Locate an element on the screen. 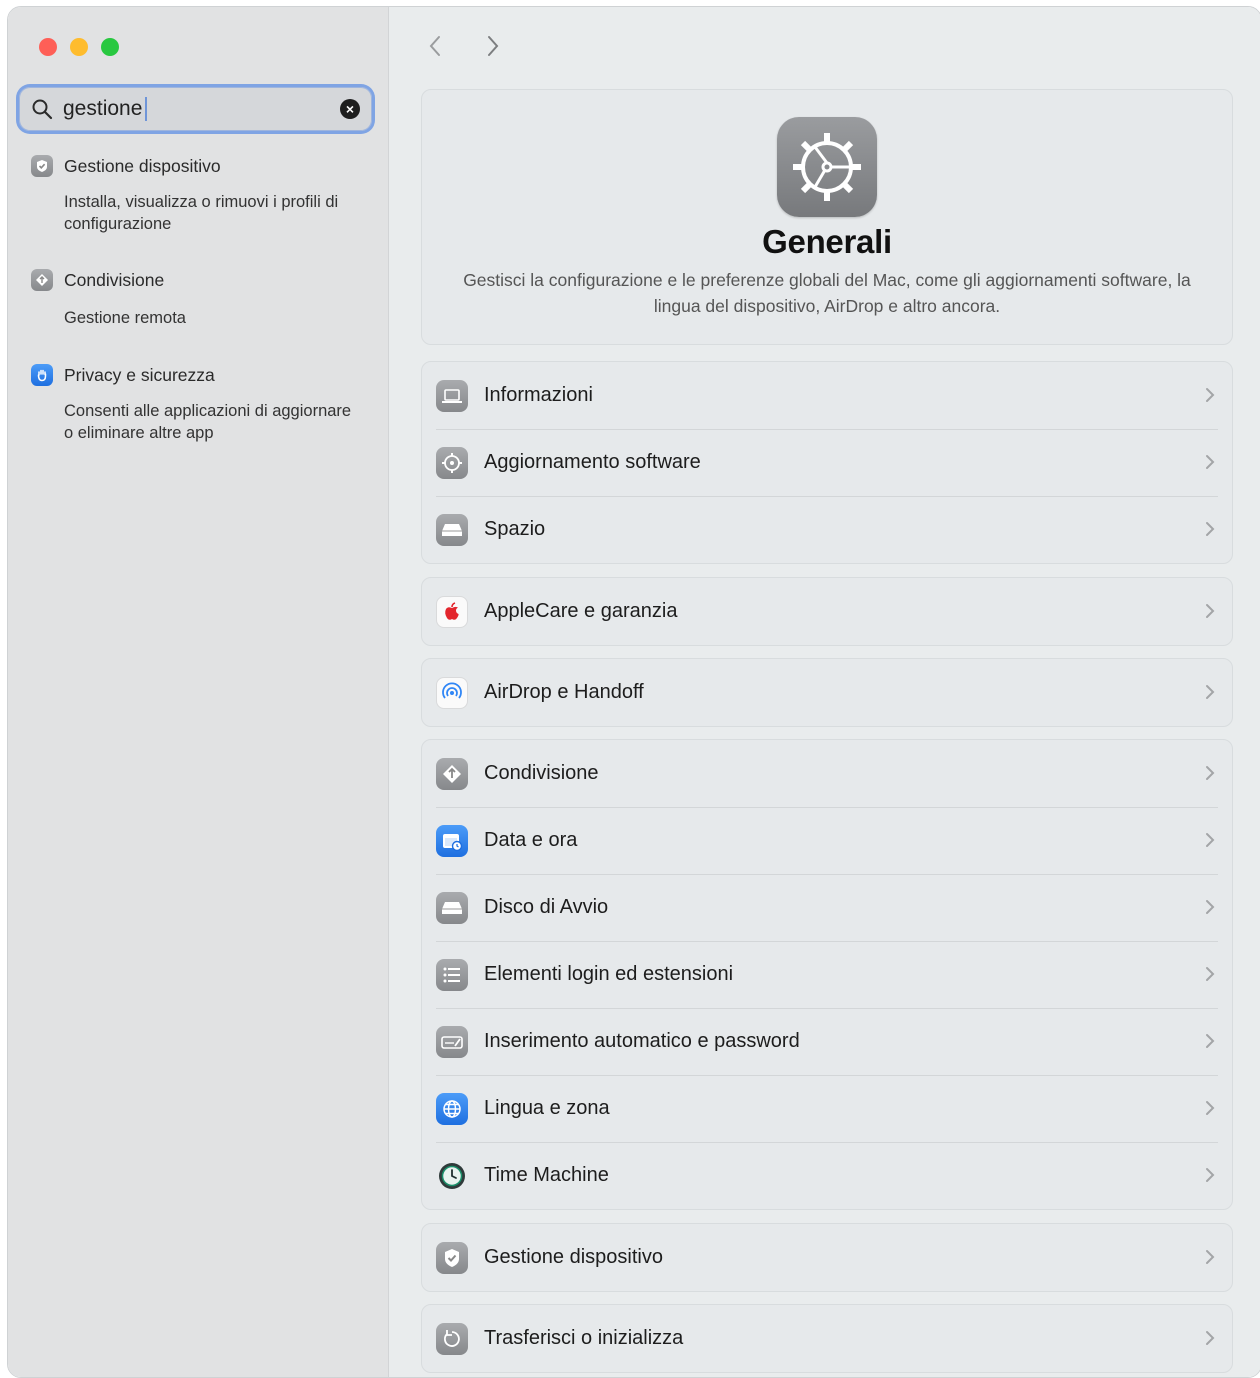 The height and width of the screenshot is (1378, 1260). password-icon is located at coordinates (452, 1041).